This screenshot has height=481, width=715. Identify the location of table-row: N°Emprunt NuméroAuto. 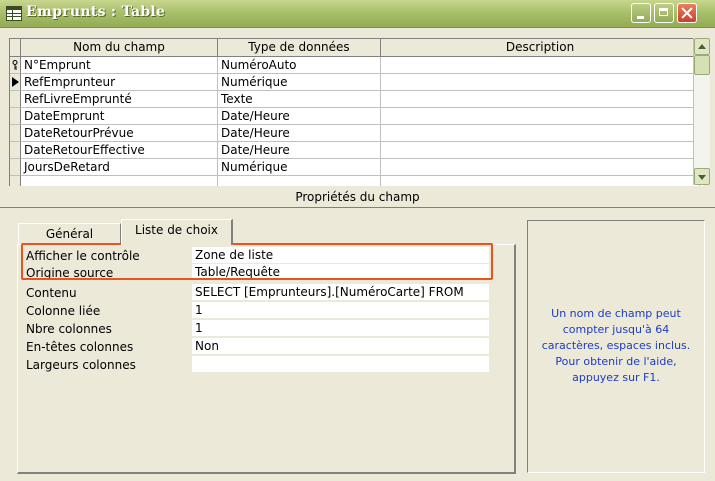
(355, 65).